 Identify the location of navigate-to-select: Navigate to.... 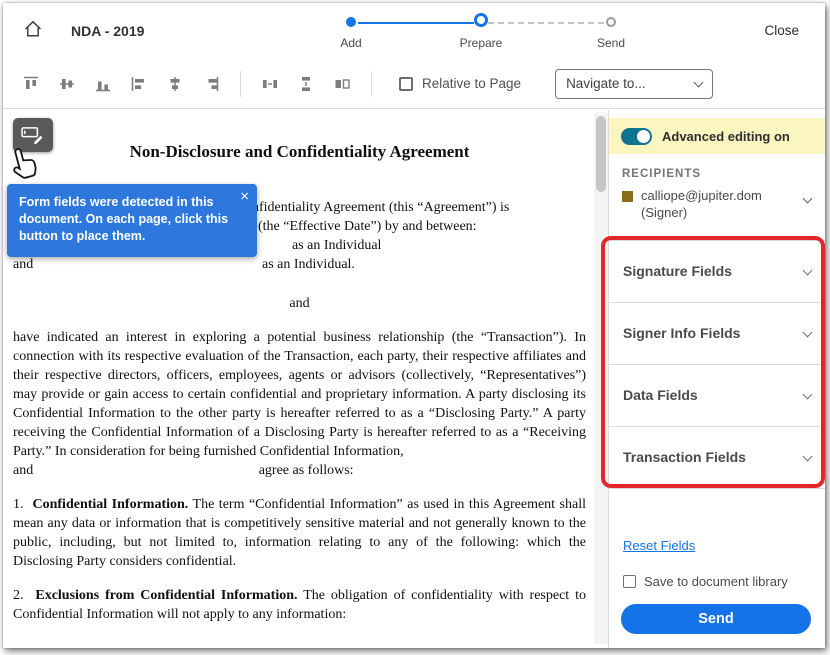
(634, 83).